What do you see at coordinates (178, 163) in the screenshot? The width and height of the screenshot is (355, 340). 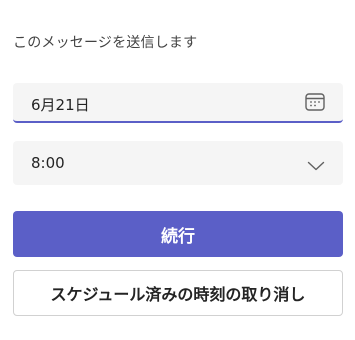 I see `time-dropdown: 8:00` at bounding box center [178, 163].